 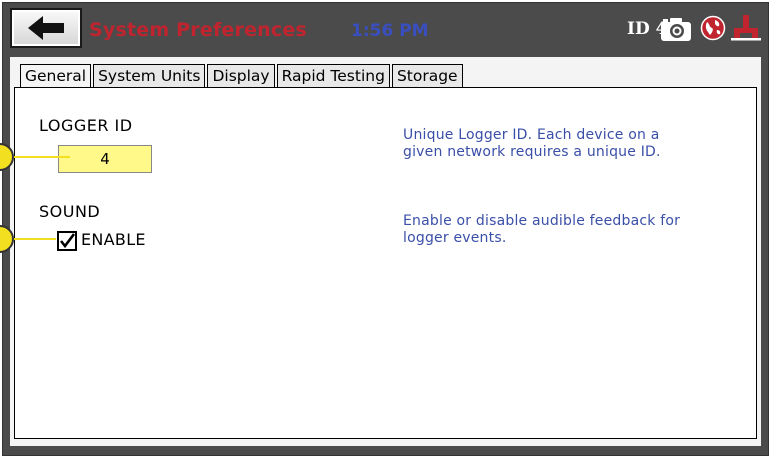 I want to click on sound-enable-checkbox, so click(x=67, y=241).